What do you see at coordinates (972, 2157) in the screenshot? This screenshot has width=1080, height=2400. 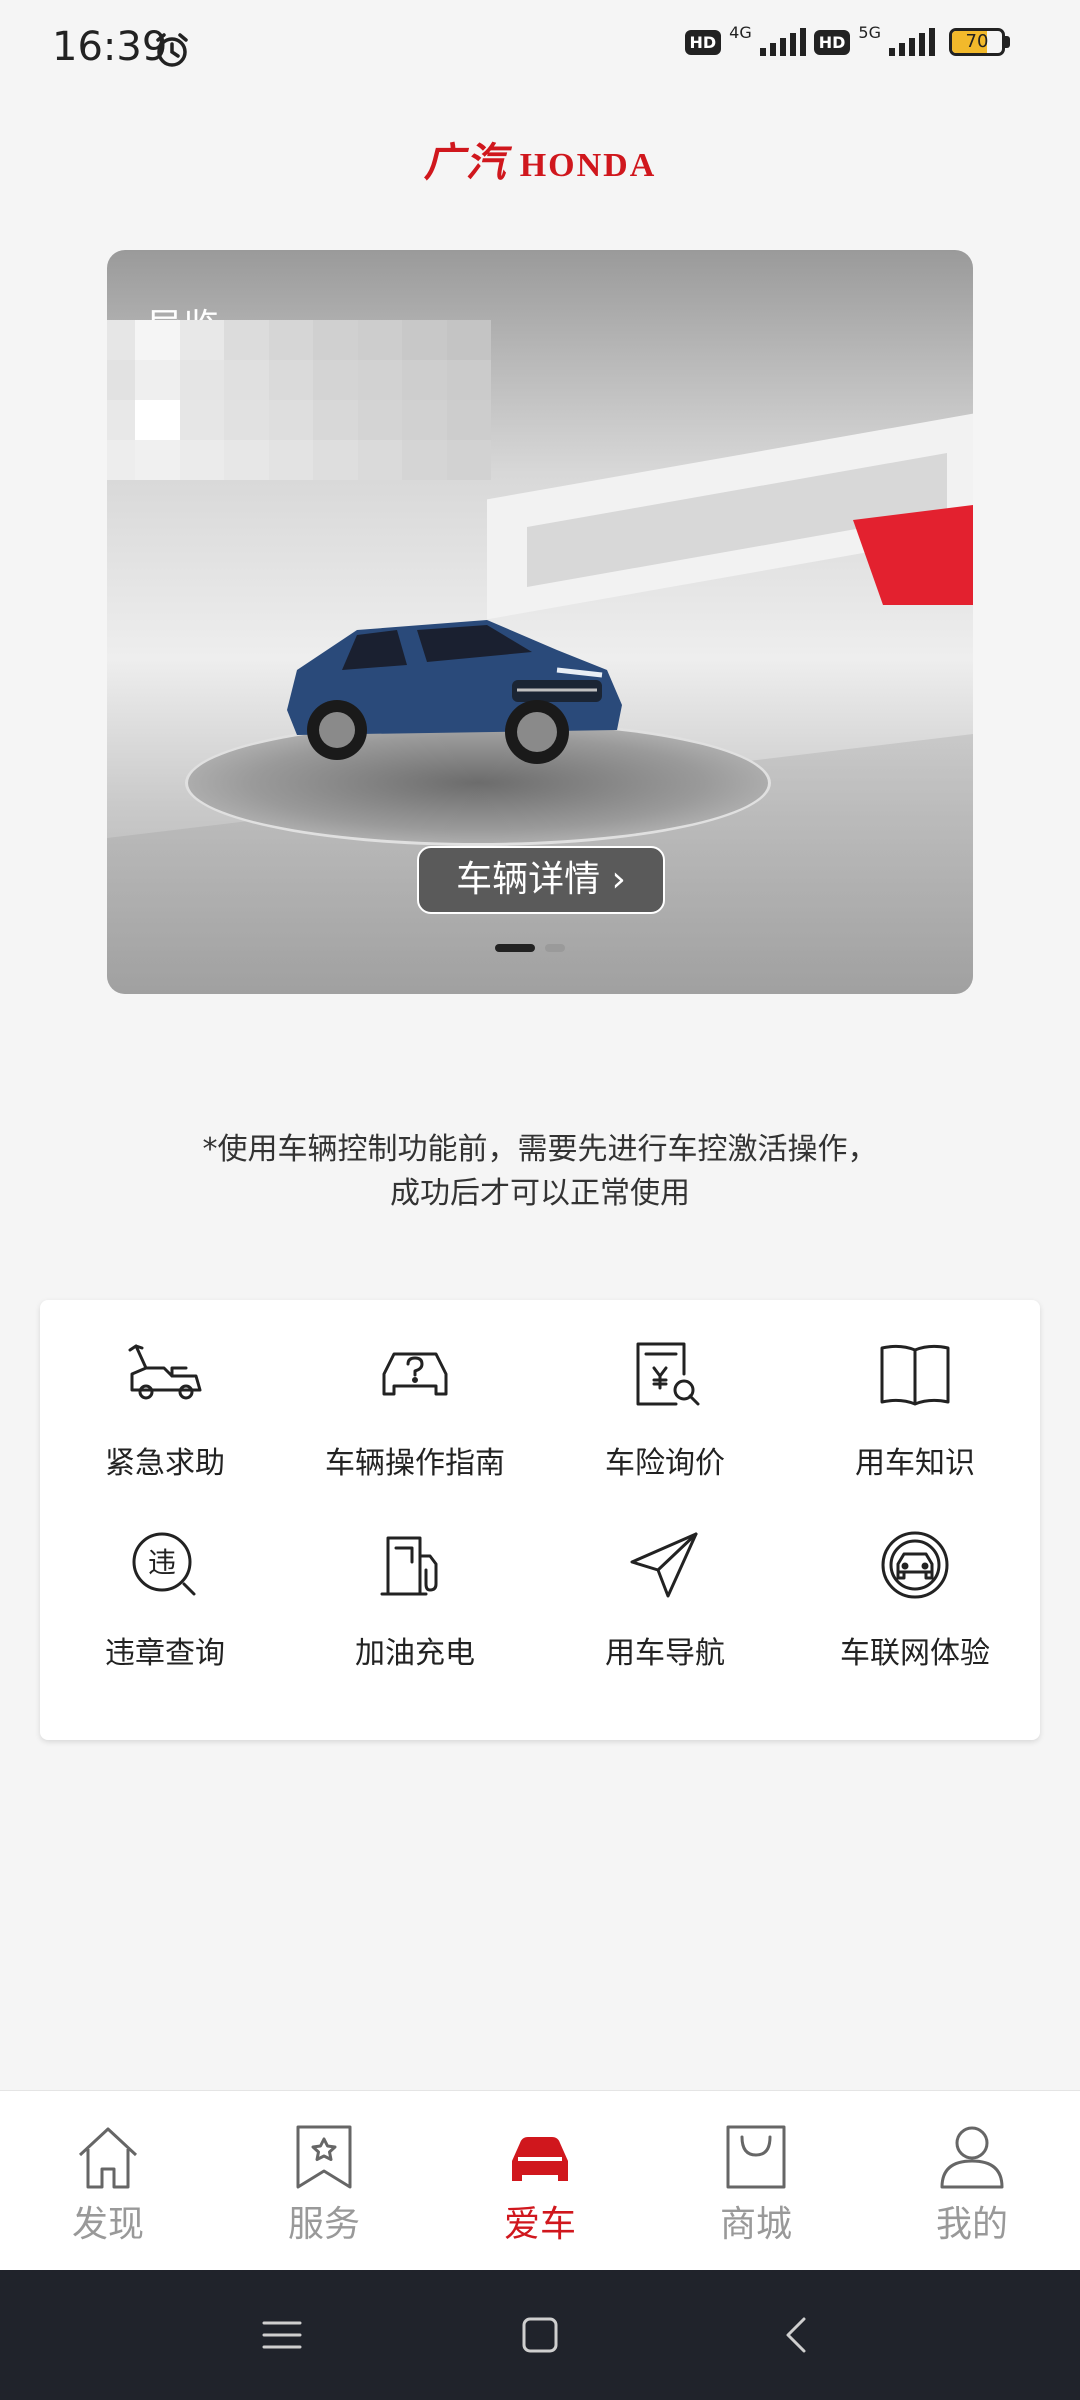 I see `user-icon` at bounding box center [972, 2157].